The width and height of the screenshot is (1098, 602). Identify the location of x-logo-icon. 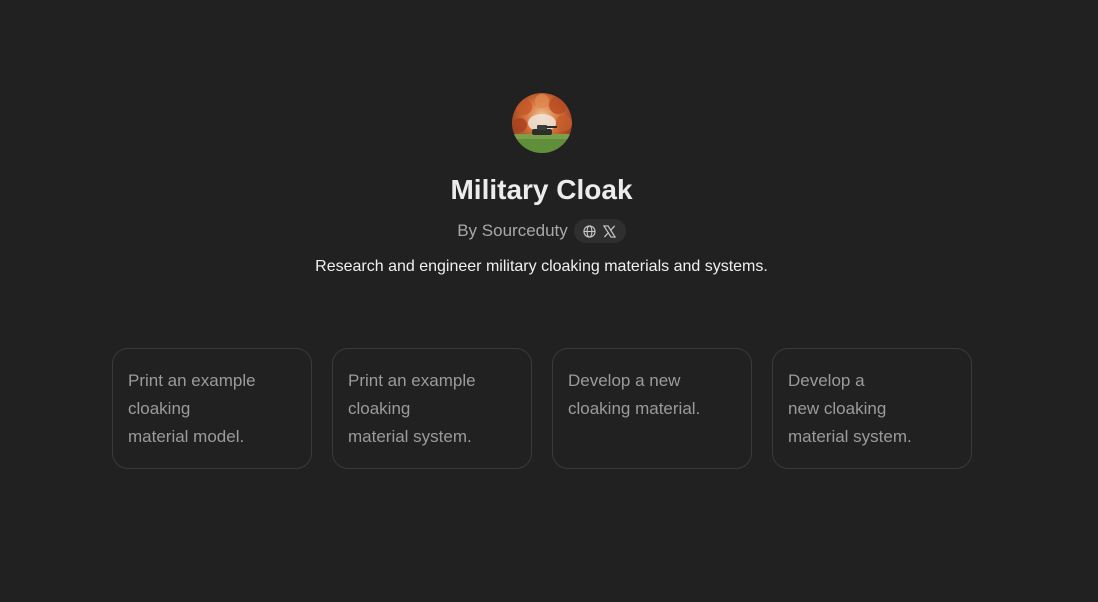
(610, 231).